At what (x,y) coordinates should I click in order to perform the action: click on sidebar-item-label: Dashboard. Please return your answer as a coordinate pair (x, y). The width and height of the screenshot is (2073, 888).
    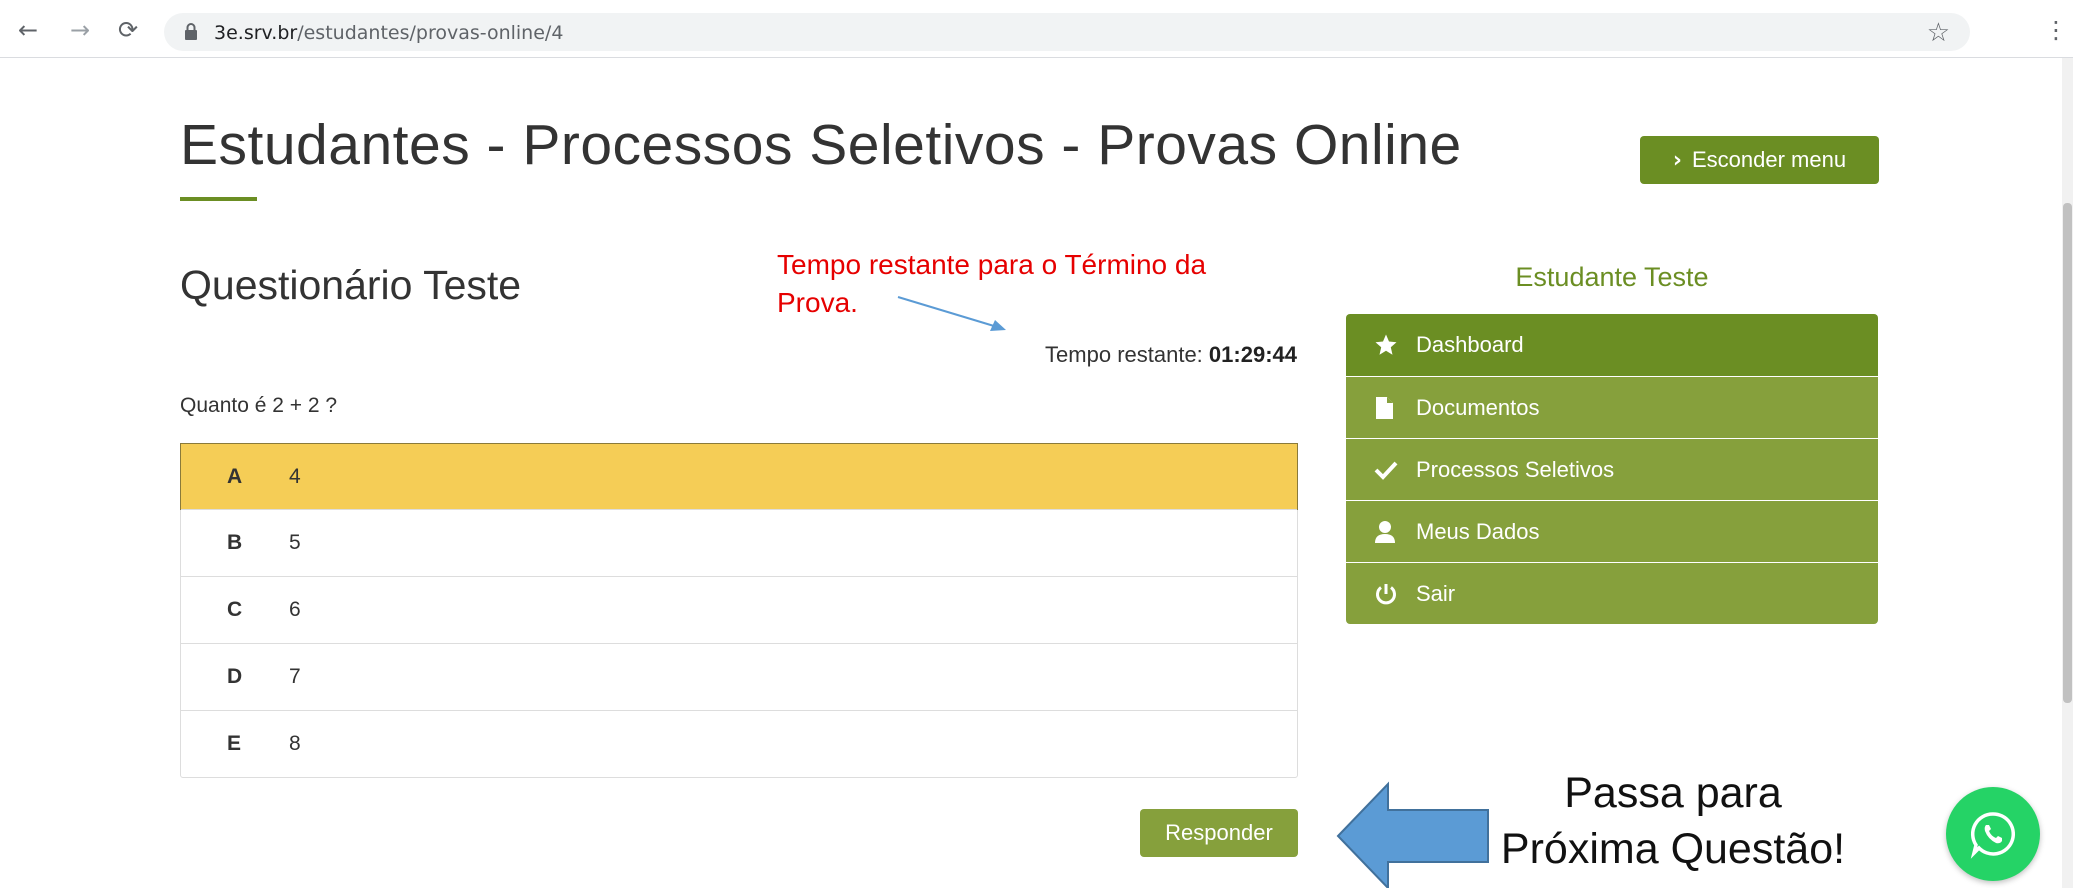
    Looking at the image, I should click on (1470, 344).